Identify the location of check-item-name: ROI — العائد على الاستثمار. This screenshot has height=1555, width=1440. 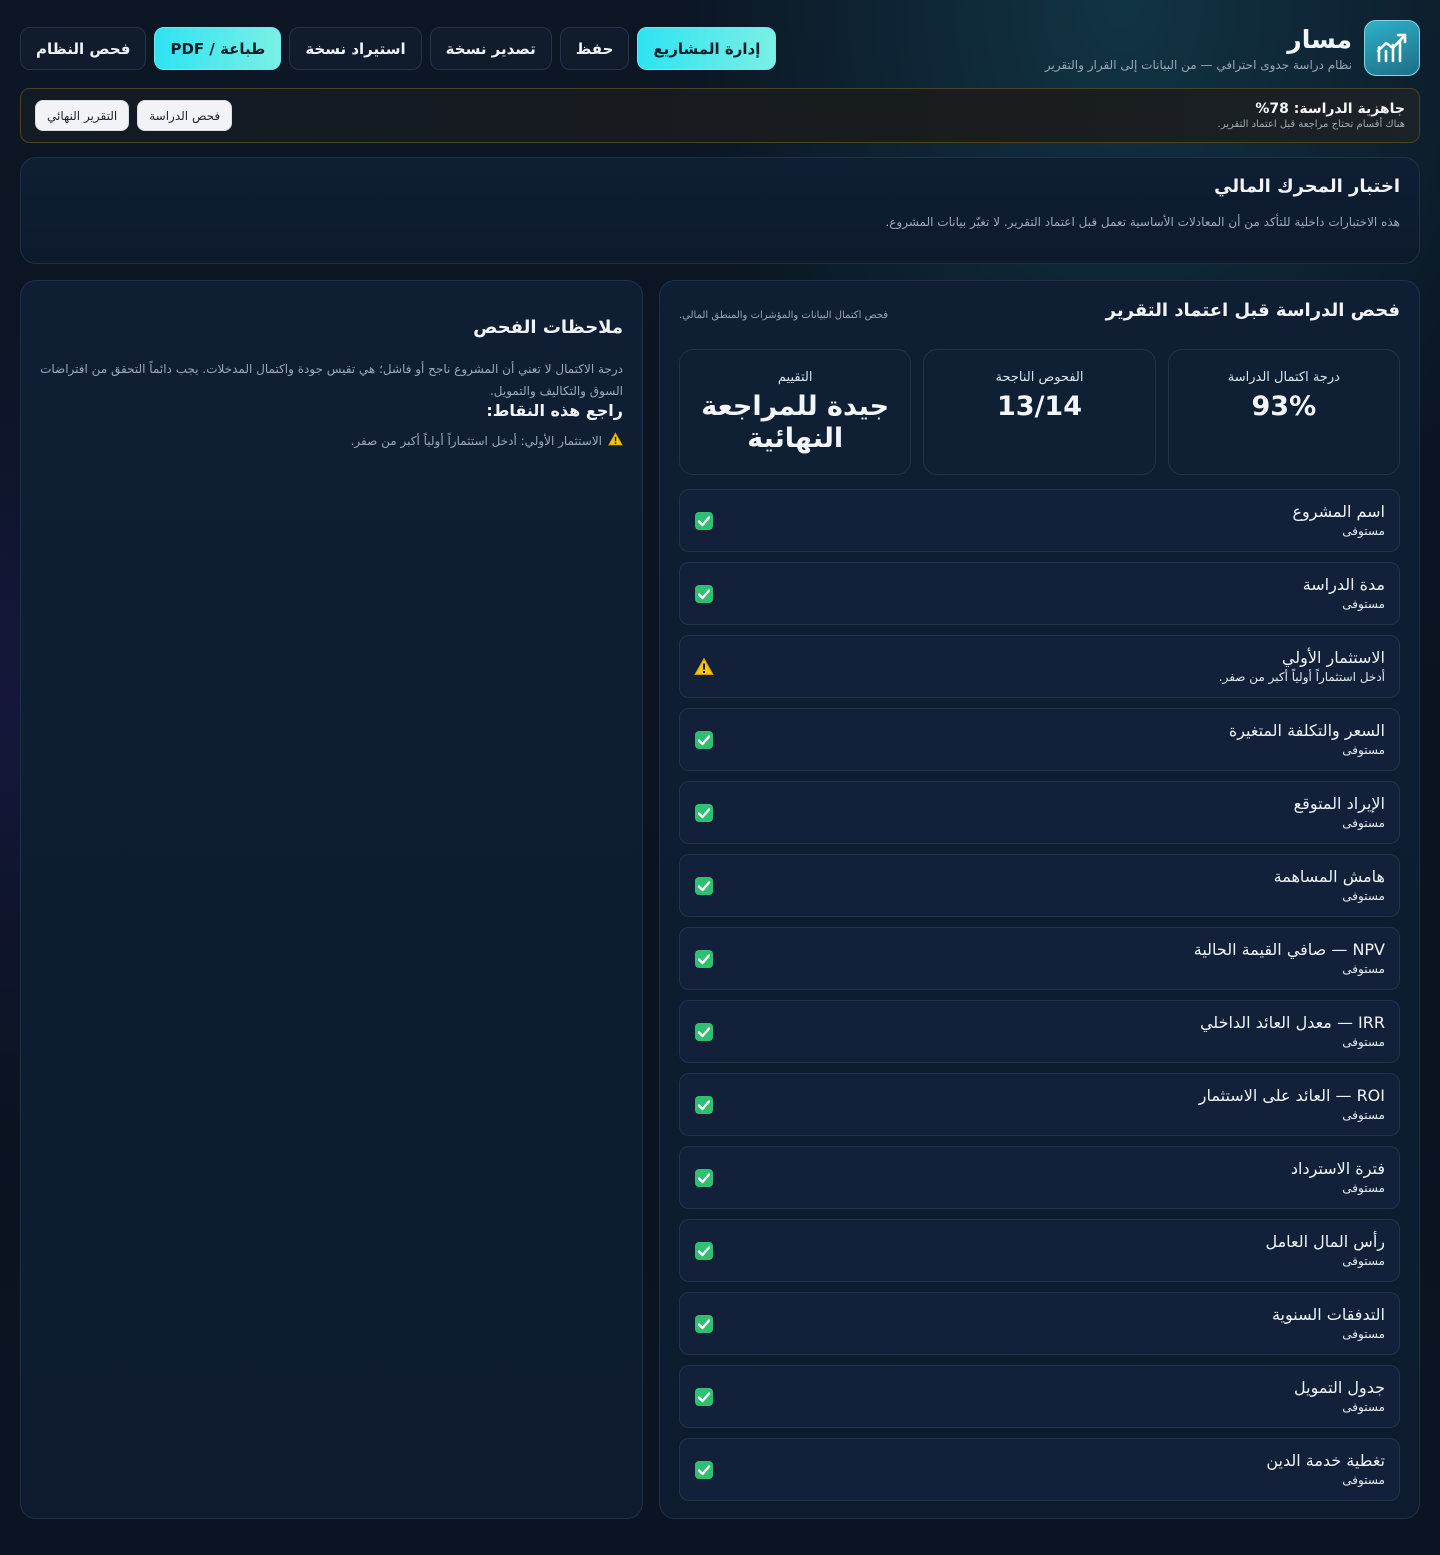
(1291, 1095).